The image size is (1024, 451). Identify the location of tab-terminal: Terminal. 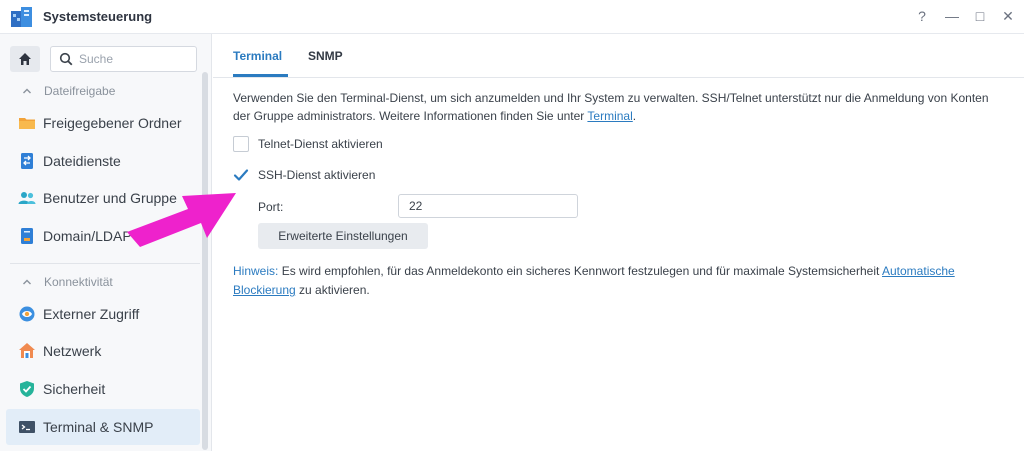
(257, 56).